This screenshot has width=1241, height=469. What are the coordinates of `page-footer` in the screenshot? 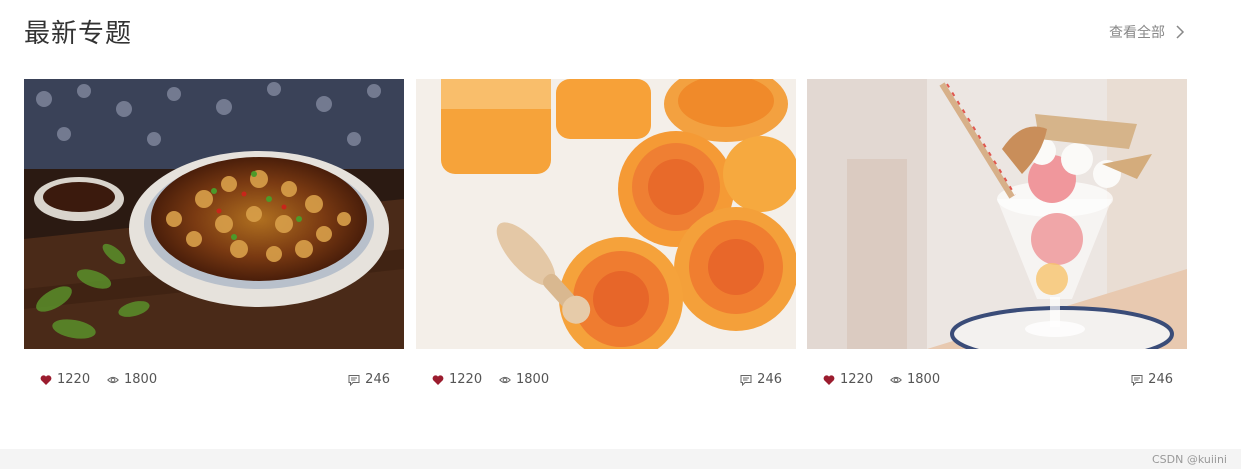 It's located at (620, 459).